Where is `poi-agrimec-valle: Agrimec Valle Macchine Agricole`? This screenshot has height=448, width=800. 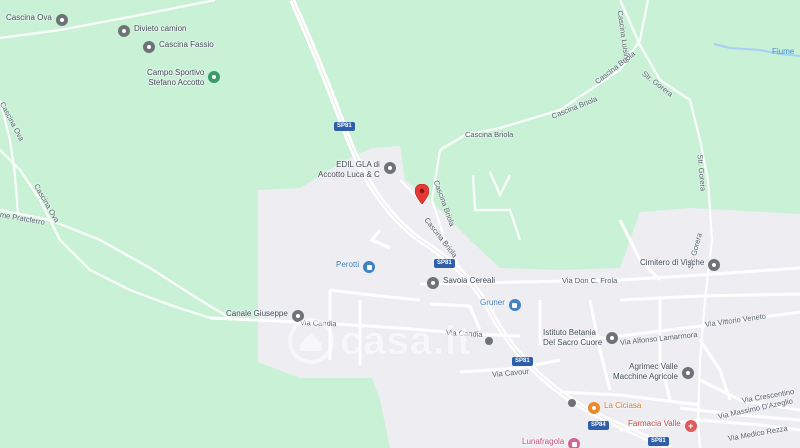 poi-agrimec-valle: Agrimec Valle Macchine Agricole is located at coordinates (653, 372).